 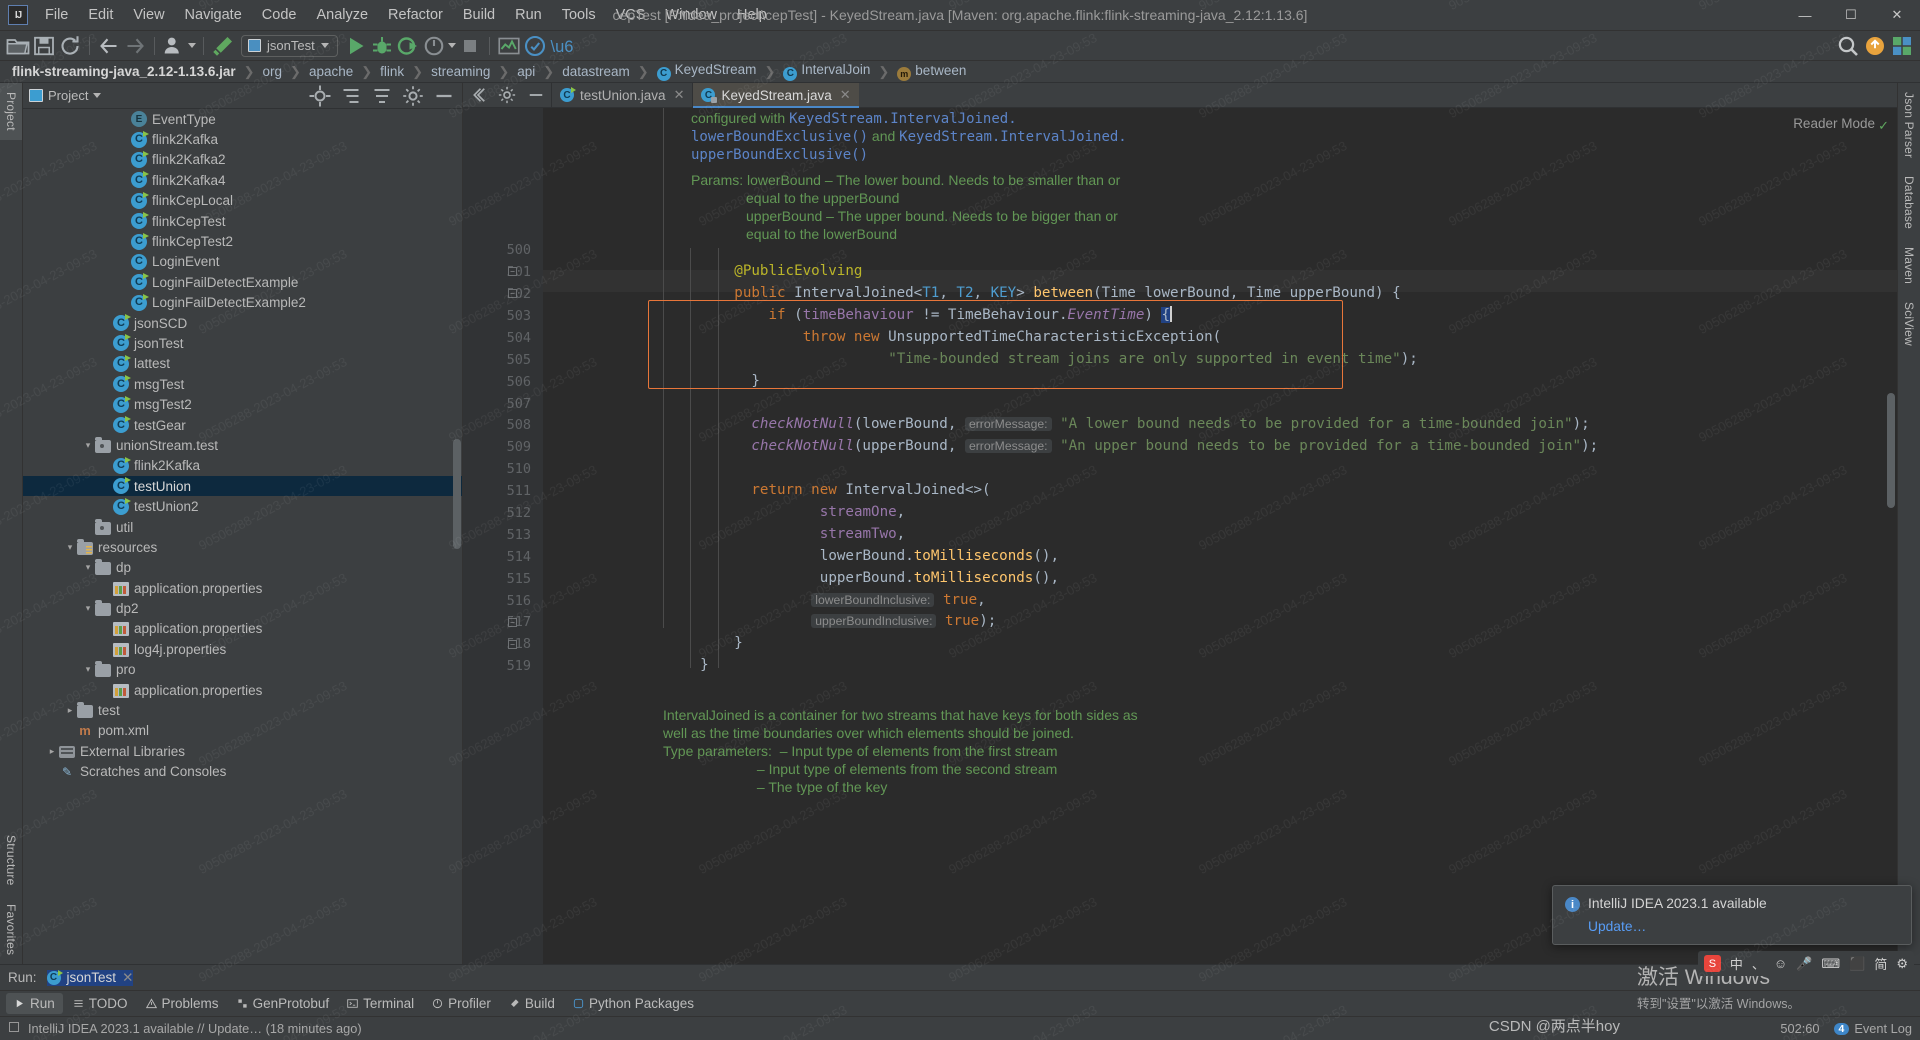 I want to click on collapse-all-icon, so click(x=382, y=96).